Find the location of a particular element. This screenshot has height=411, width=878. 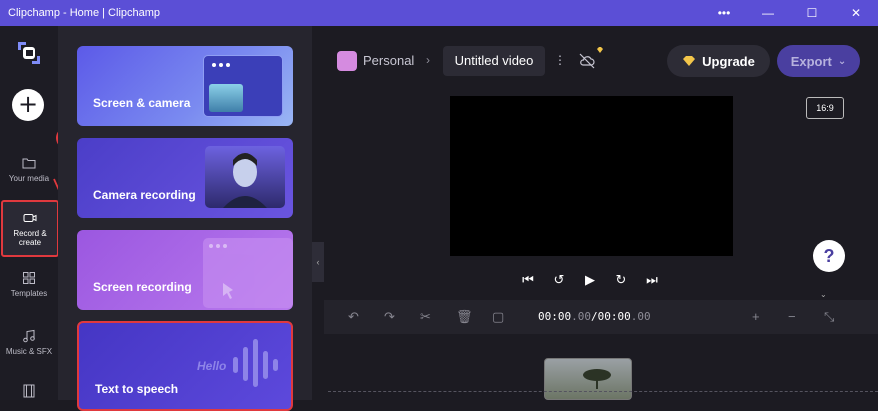

play-icon: ▶ is located at coordinates (590, 280).